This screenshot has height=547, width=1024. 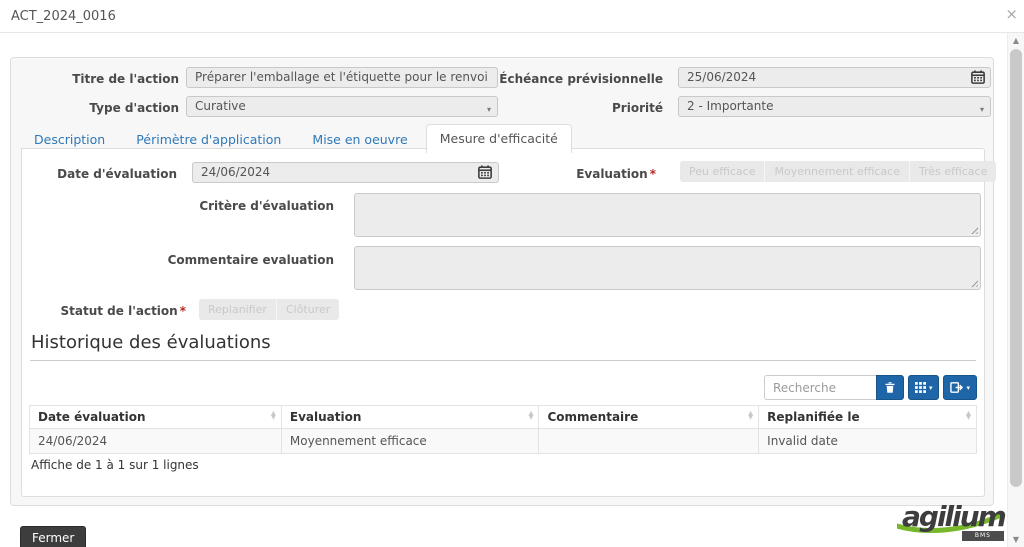 I want to click on col-label: Date évaluation, so click(x=92, y=417).